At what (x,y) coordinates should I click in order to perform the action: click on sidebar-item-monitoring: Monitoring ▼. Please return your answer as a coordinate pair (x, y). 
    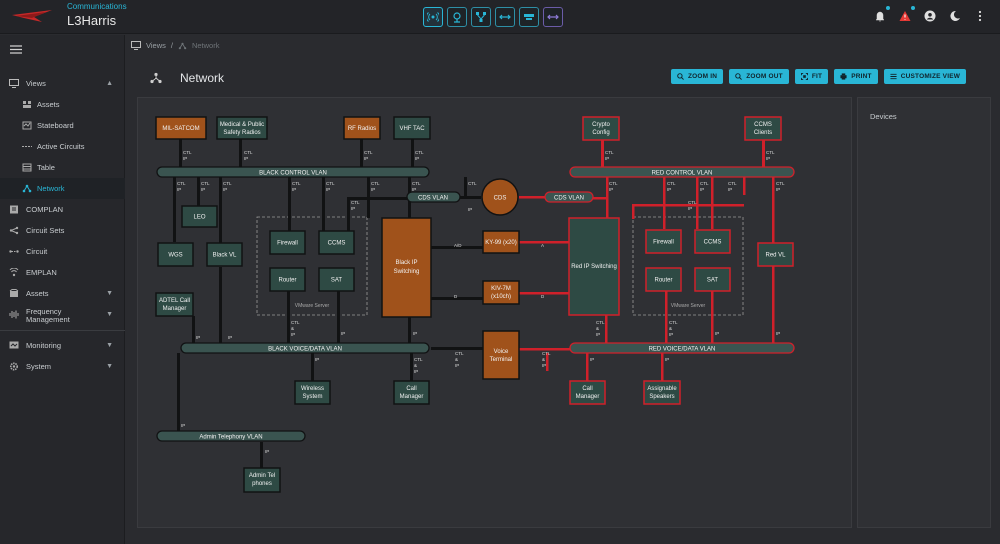
    Looking at the image, I should click on (62, 345).